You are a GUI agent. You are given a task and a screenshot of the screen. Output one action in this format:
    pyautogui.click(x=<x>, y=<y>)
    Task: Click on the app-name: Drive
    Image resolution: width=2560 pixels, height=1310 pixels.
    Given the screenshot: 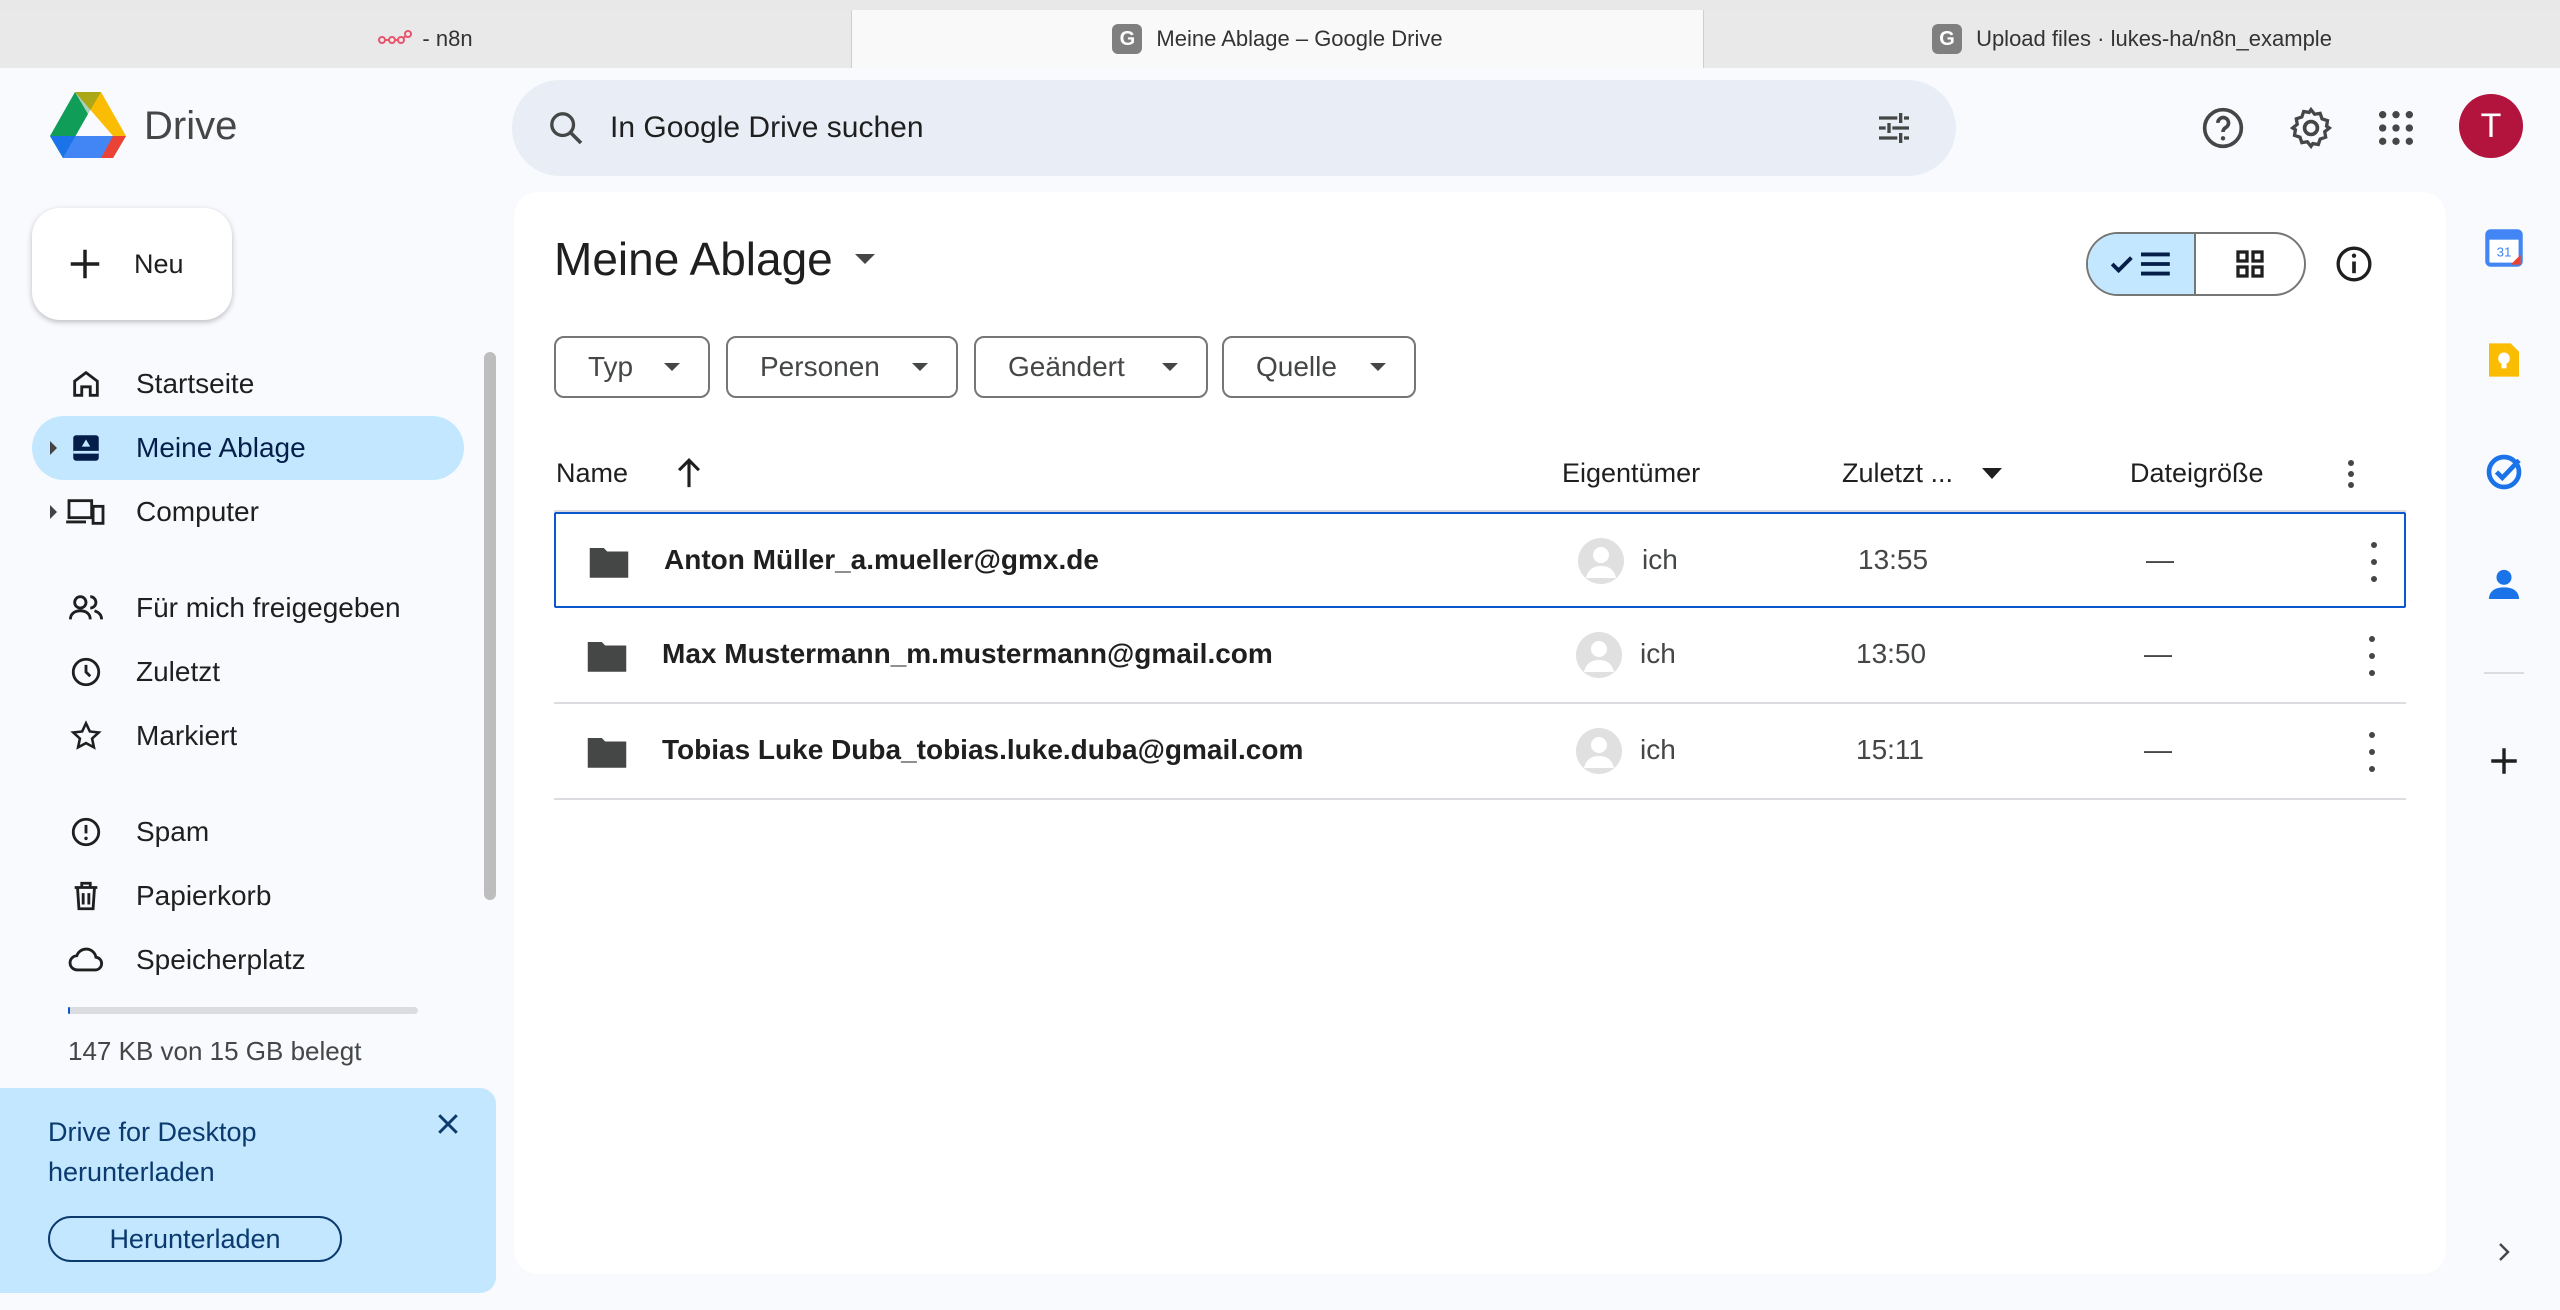 What is the action you would take?
    pyautogui.click(x=191, y=125)
    